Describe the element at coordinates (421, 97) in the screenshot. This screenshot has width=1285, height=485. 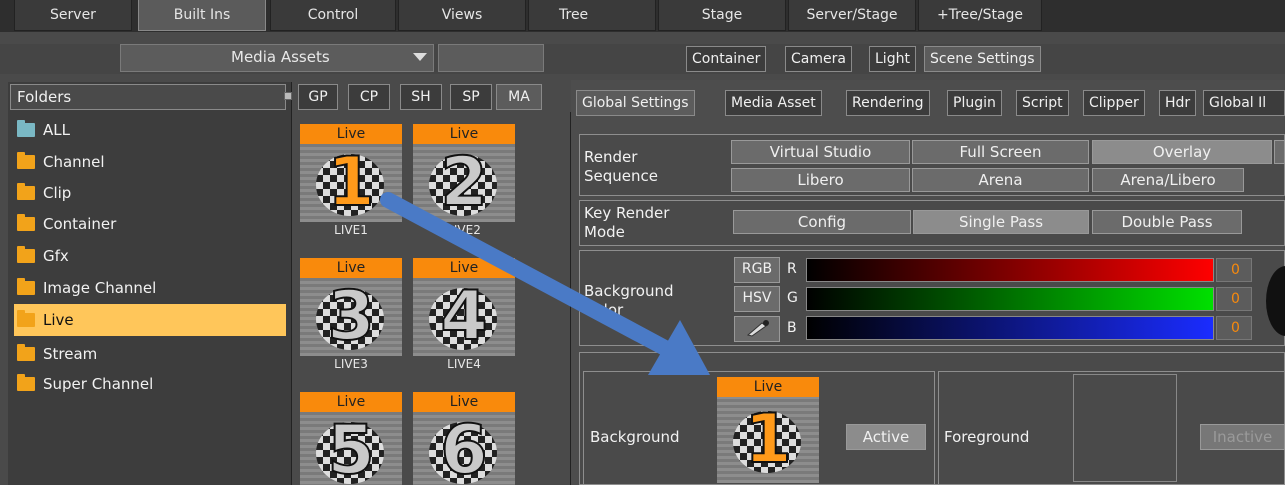
I see `tab-sh: SH` at that location.